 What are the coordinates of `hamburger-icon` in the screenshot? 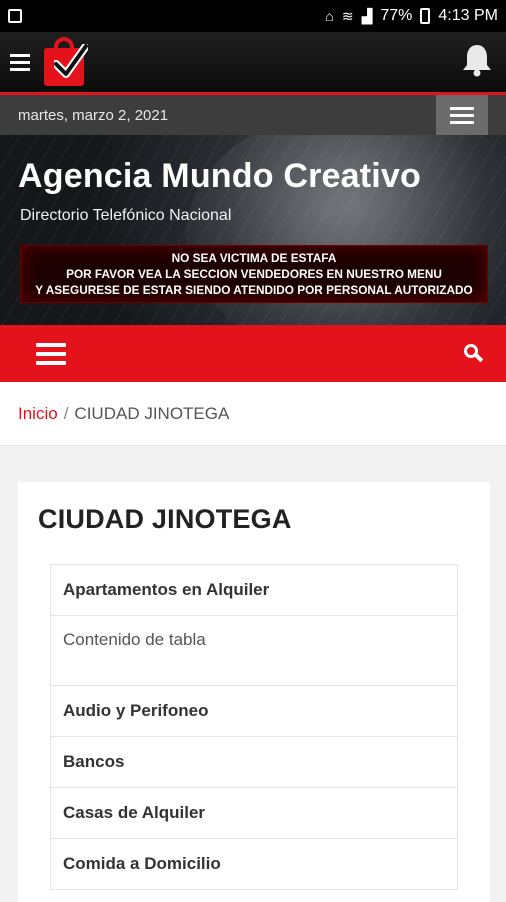 It's located at (51, 354).